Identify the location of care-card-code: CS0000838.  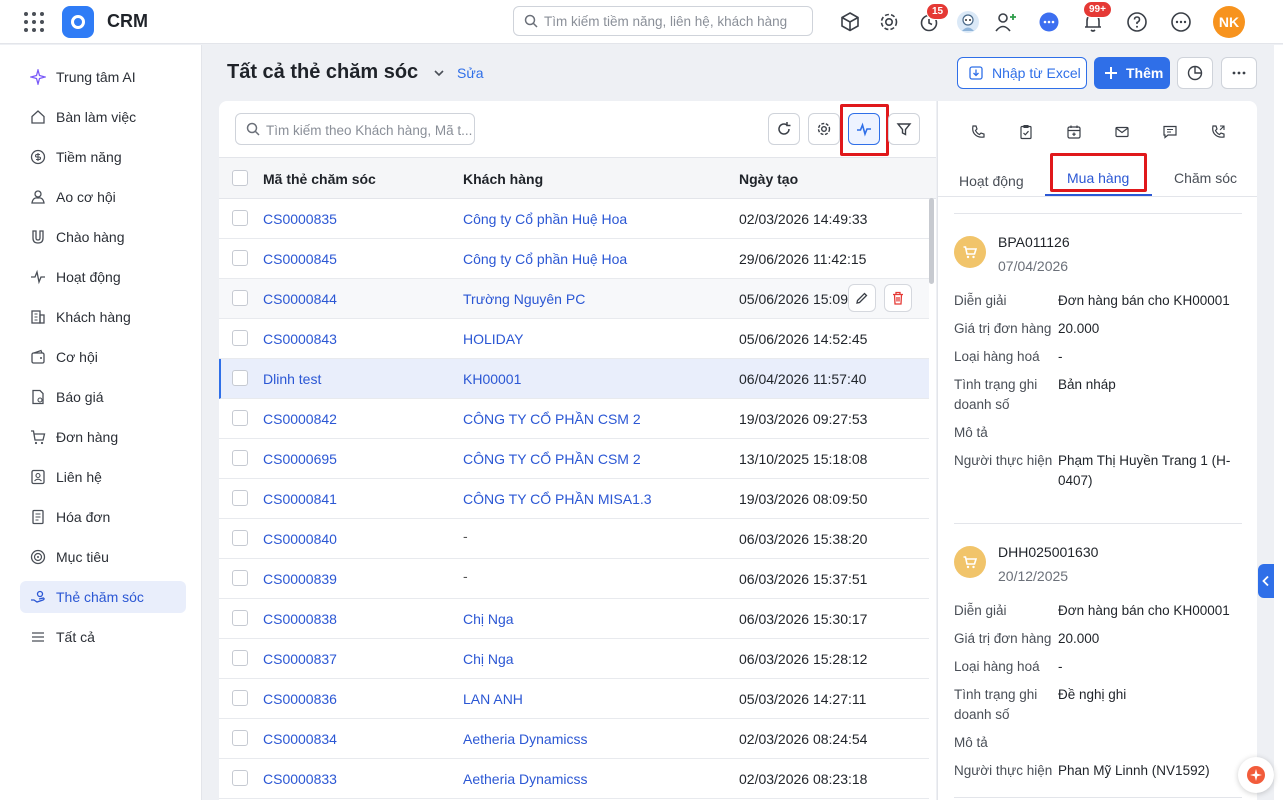
(300, 619).